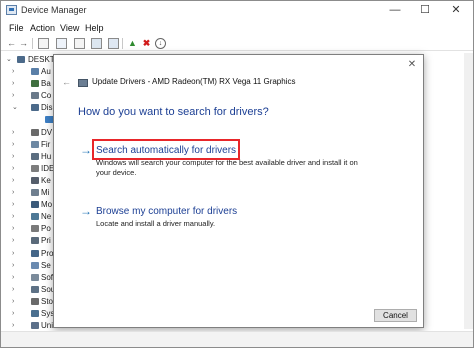 This screenshot has height=348, width=474. I want to click on show-hidden-icon, so click(79, 43).